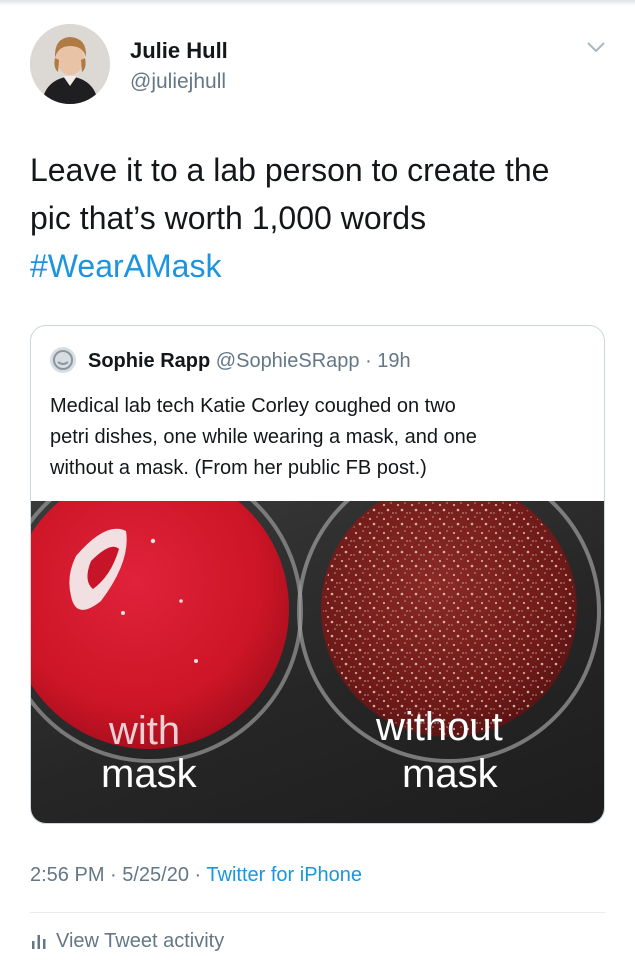  Describe the element at coordinates (596, 47) in the screenshot. I see `chevron-down-icon` at that location.